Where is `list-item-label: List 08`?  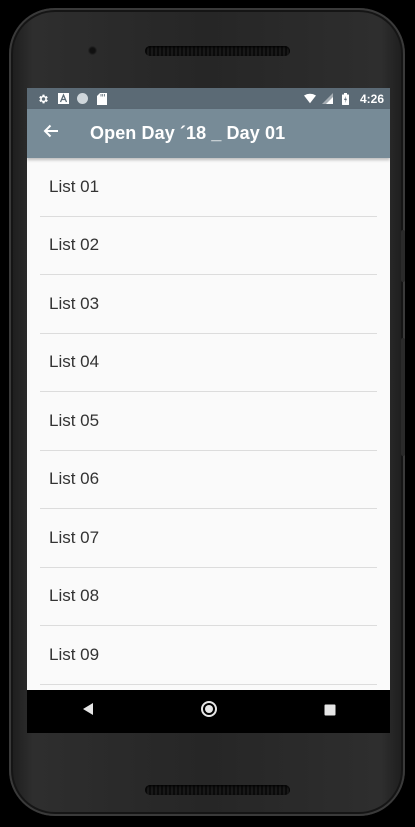
list-item-label: List 08 is located at coordinates (74, 596).